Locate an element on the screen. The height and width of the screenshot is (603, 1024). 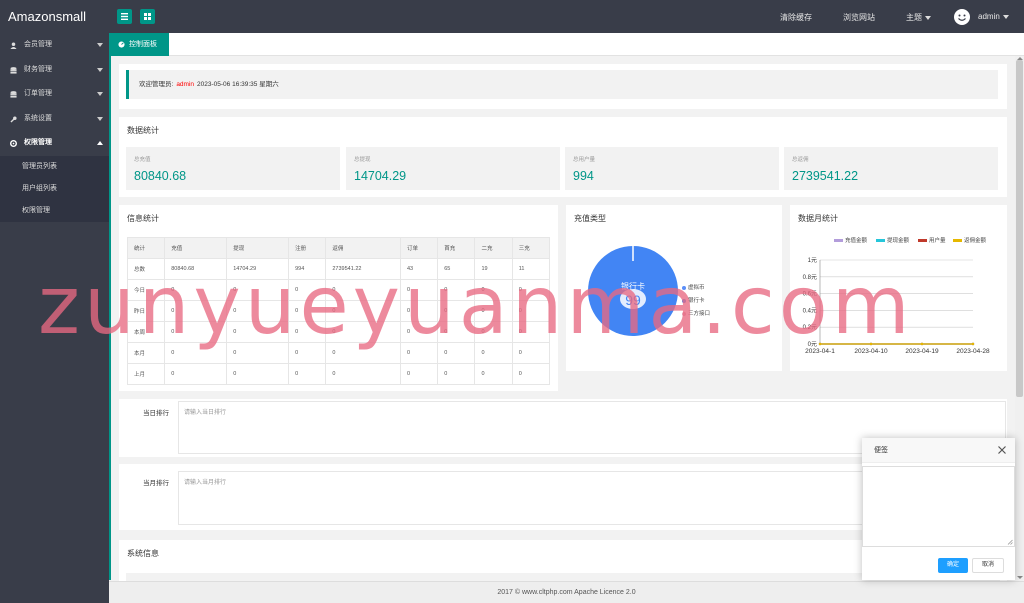
sidebar-item-permissions: 权限管理 is located at coordinates (54, 143).